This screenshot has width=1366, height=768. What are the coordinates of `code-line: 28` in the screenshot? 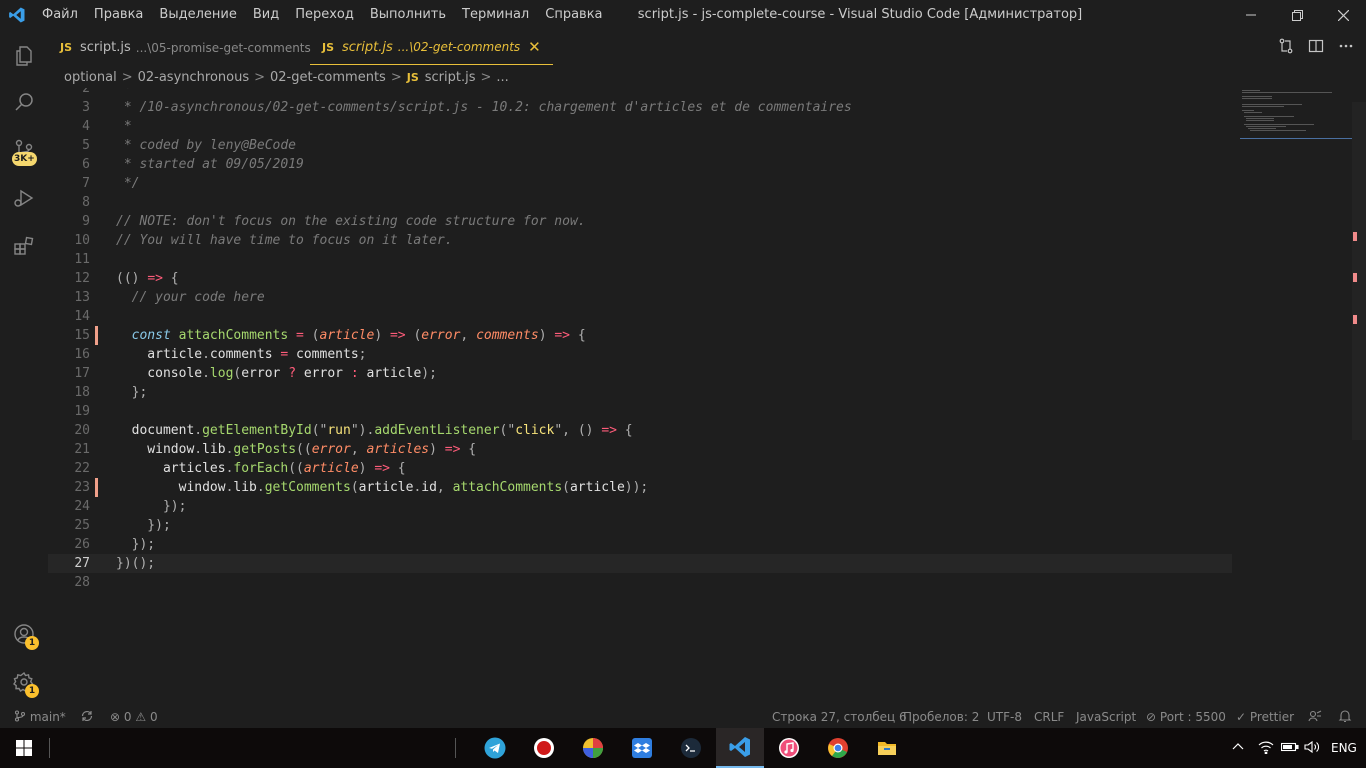 It's located at (640, 582).